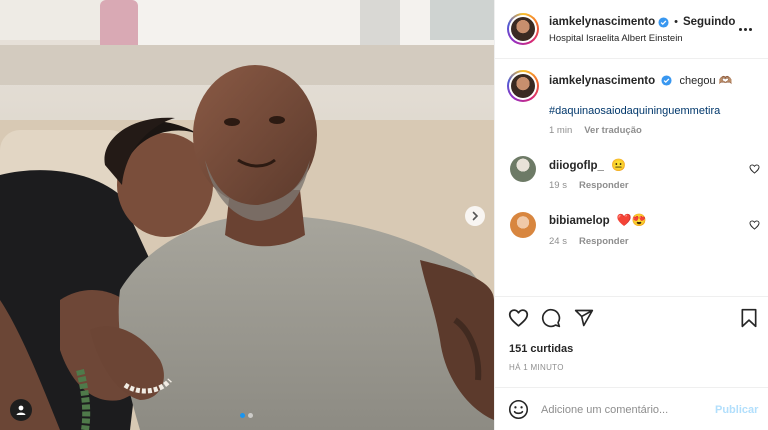  I want to click on comment-time: 19 s, so click(558, 185).